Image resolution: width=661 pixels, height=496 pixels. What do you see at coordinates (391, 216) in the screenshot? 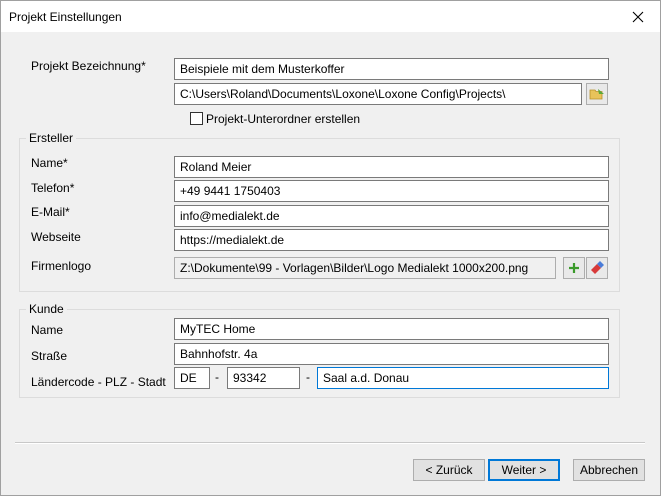
I see `creator-email-input: info@medialekt.de` at bounding box center [391, 216].